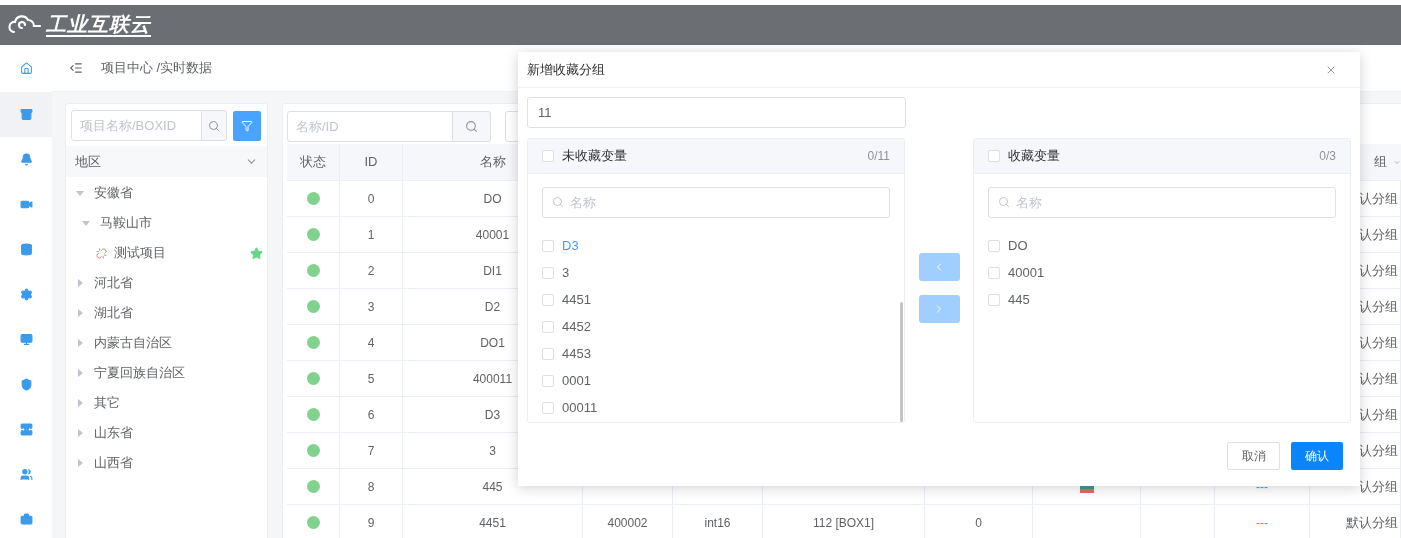 The height and width of the screenshot is (538, 1401). Describe the element at coordinates (718, 521) in the screenshot. I see `table-cell: int16` at that location.